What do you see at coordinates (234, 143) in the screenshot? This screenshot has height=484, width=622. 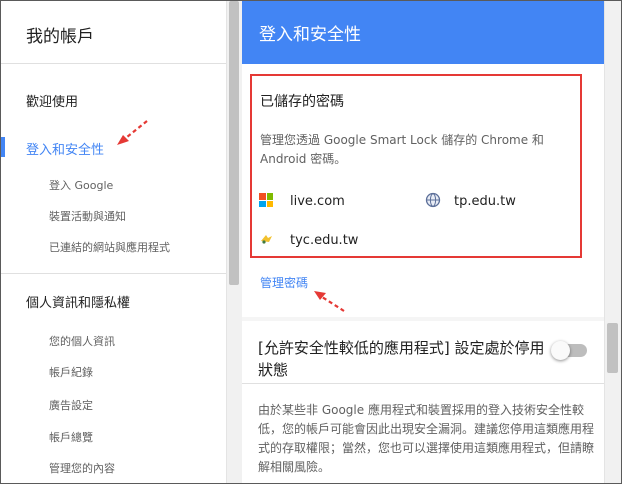 I see `sidebar-scrollbar-thumb` at bounding box center [234, 143].